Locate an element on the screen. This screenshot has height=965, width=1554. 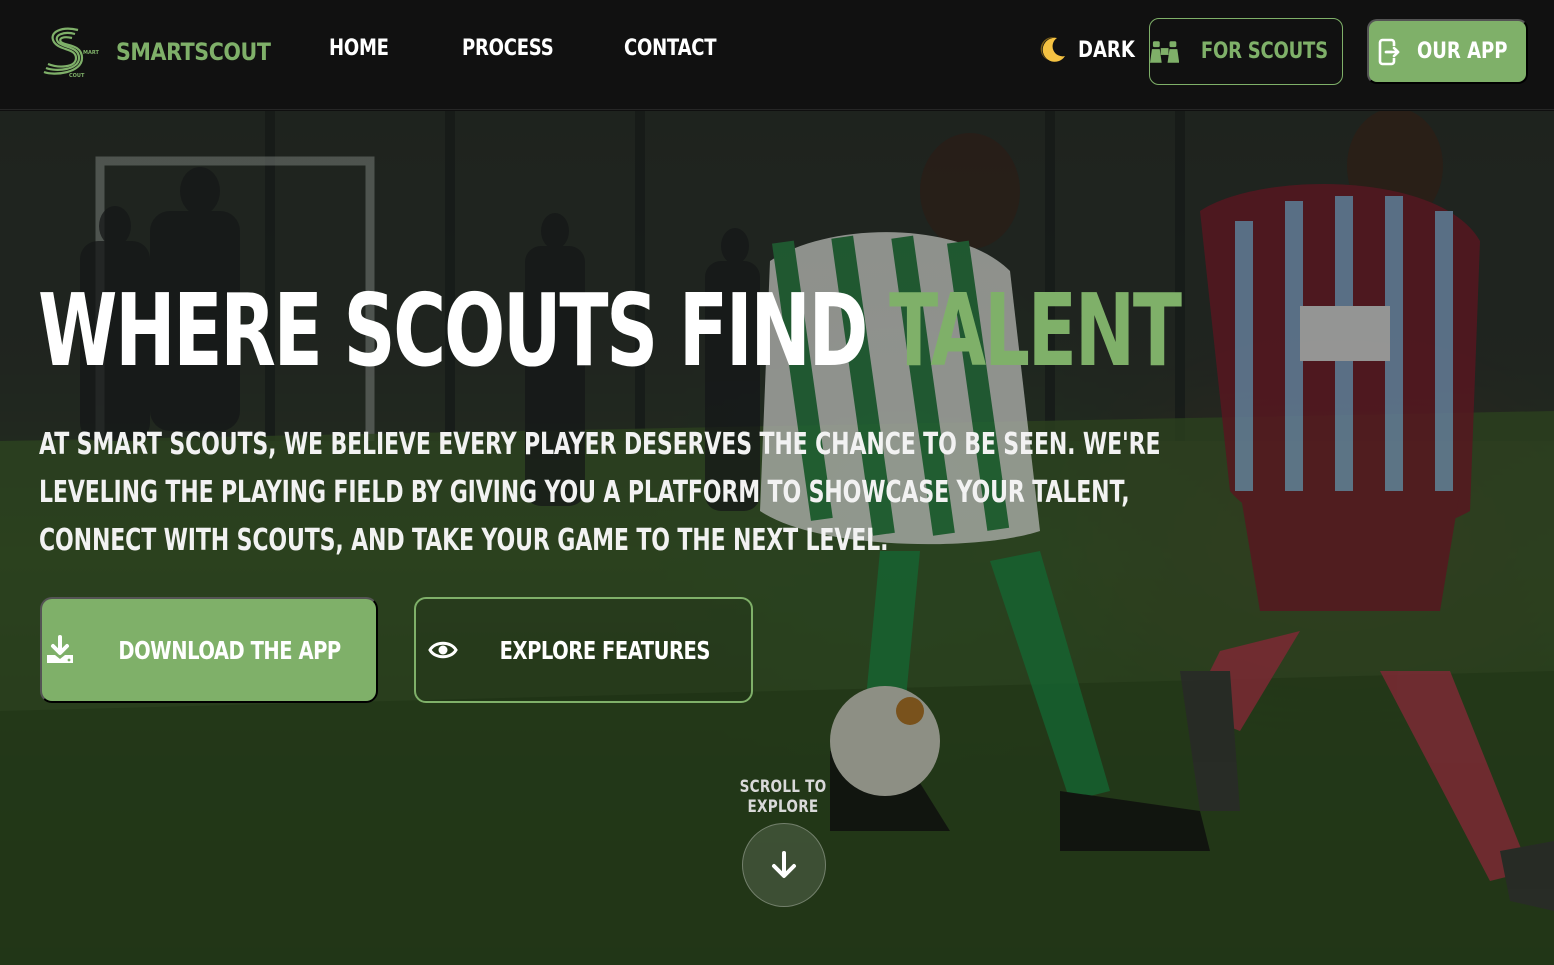
eye-icon is located at coordinates (442, 650).